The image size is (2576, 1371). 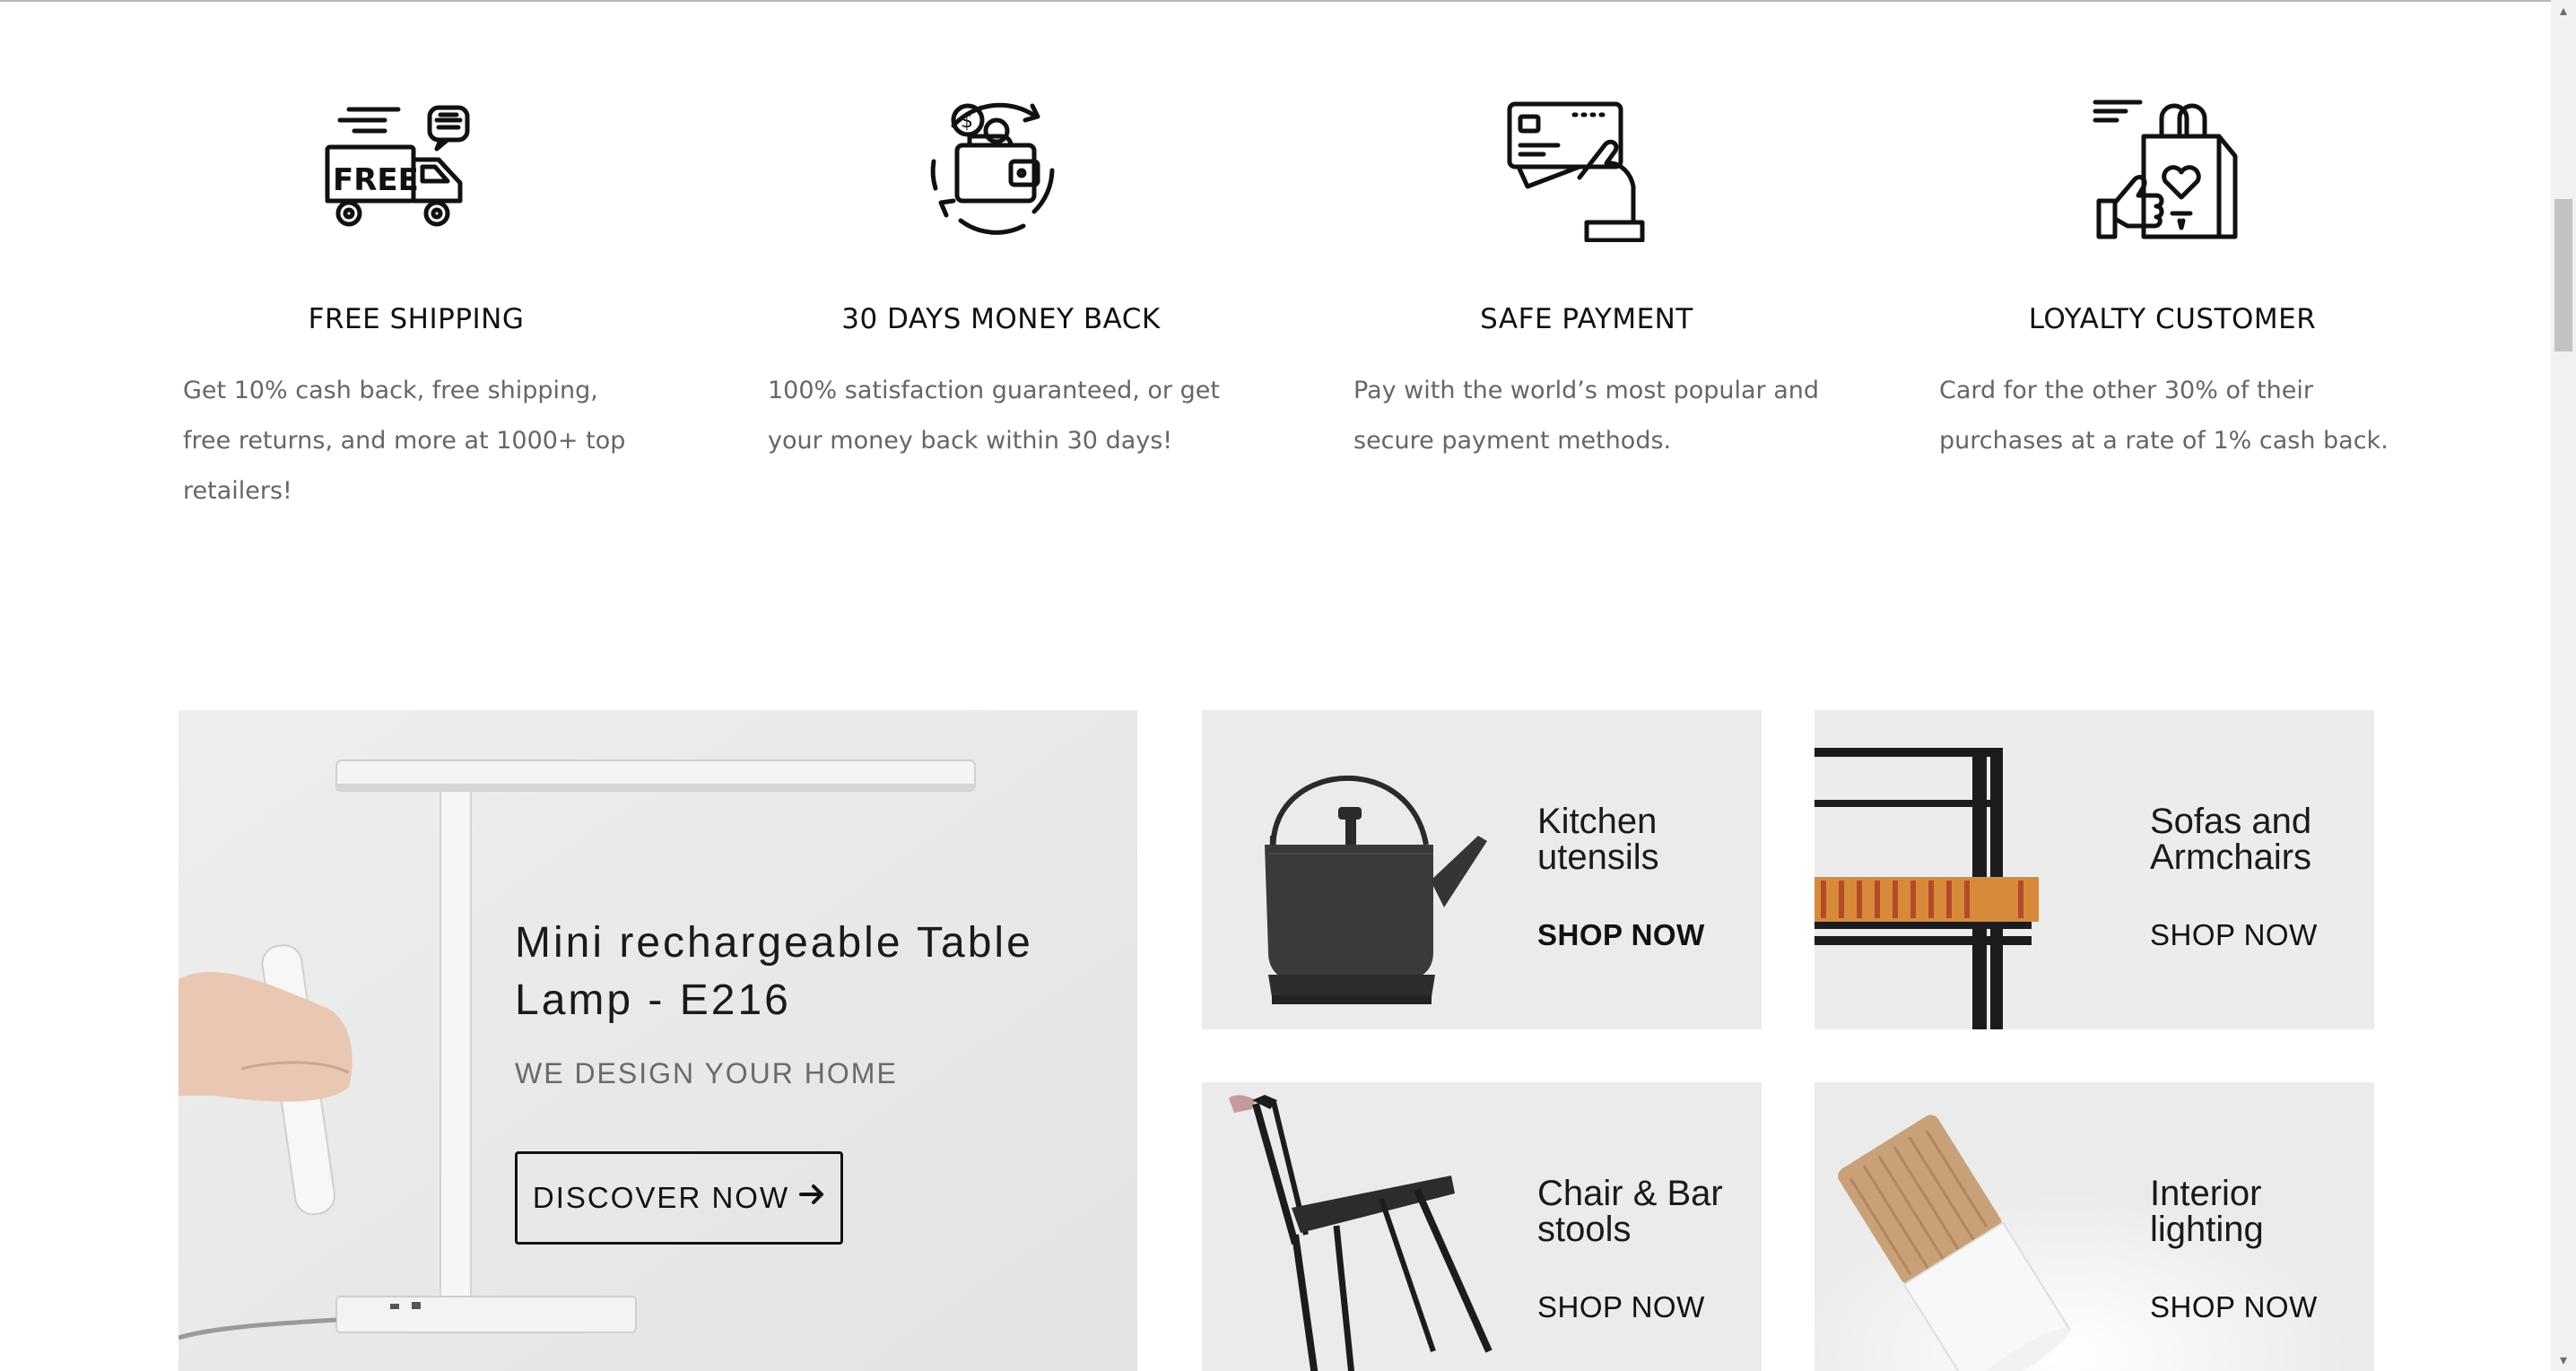 What do you see at coordinates (994, 166) in the screenshot?
I see `money-back-wallet-icon: $` at bounding box center [994, 166].